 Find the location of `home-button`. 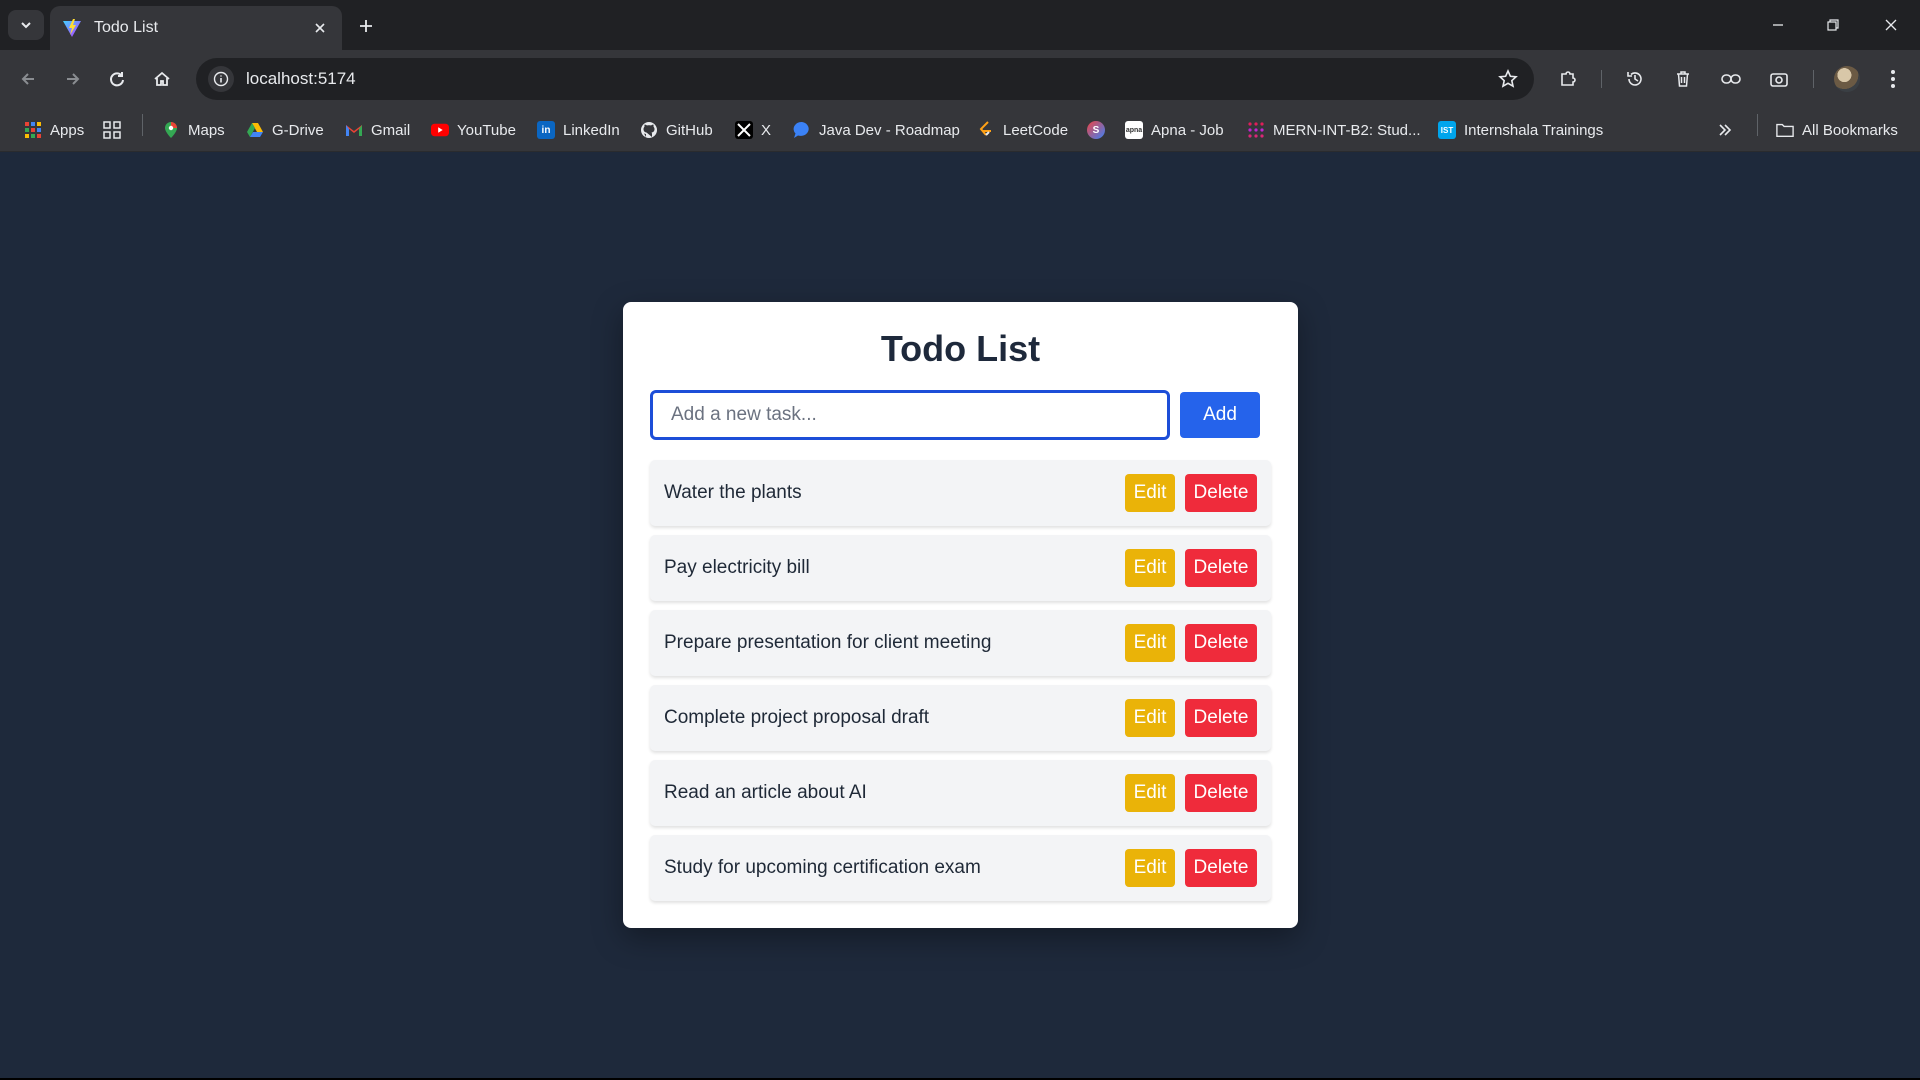

home-button is located at coordinates (162, 79).